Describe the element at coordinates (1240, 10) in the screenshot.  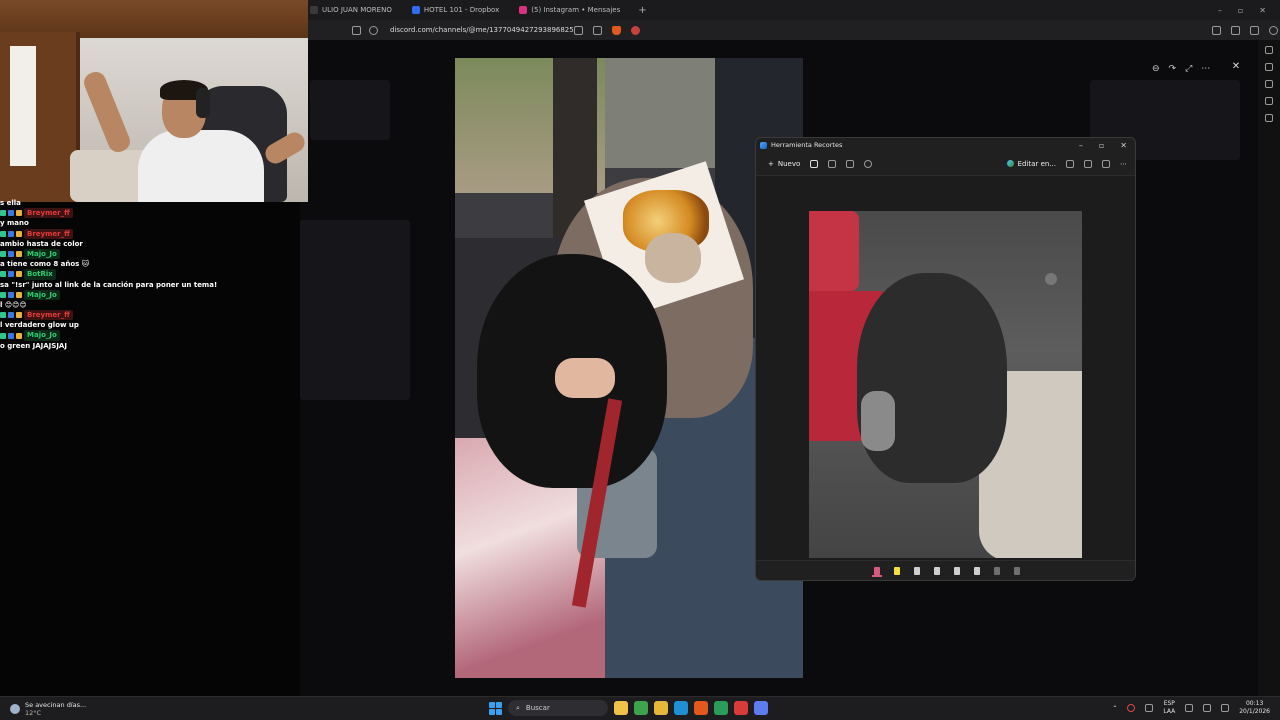
I see `maximize-button: ▫` at that location.